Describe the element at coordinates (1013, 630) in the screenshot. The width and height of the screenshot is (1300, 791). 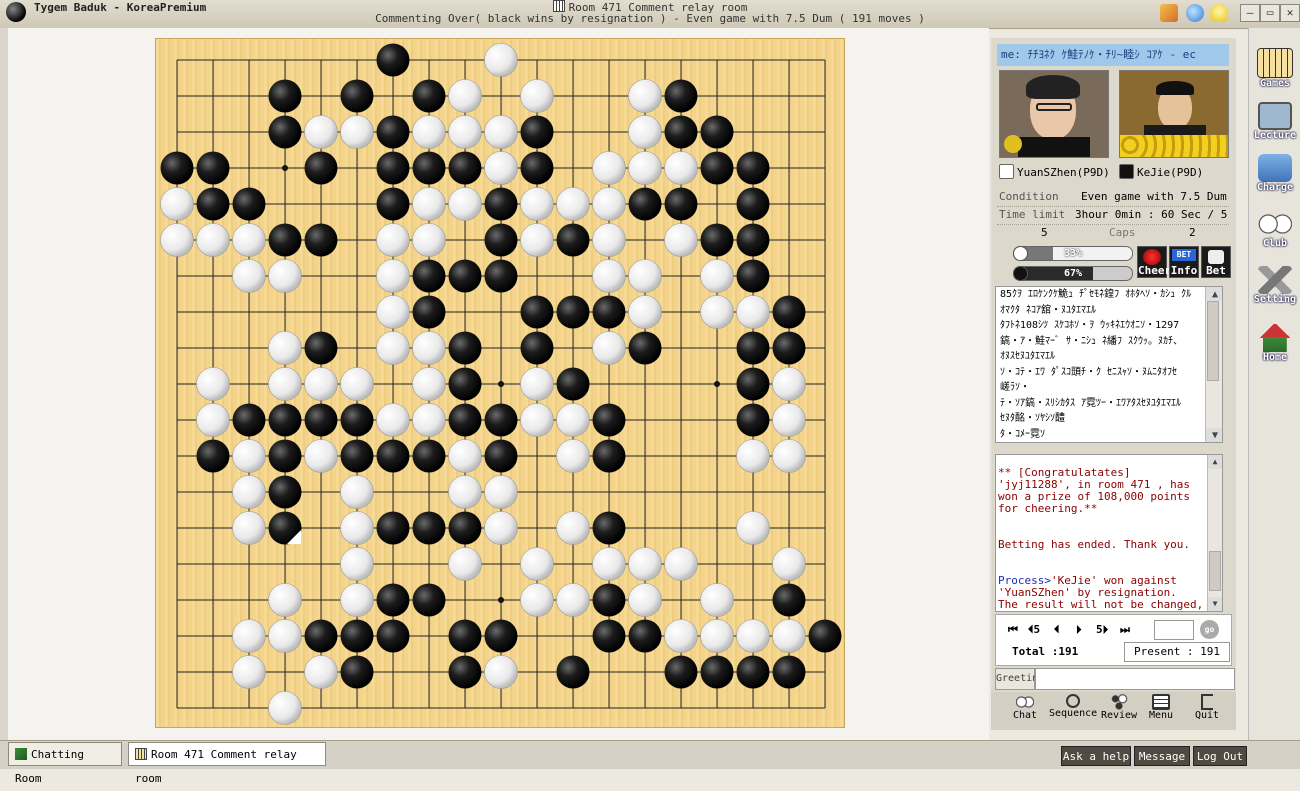
I see `first-move-button: ⏮` at that location.